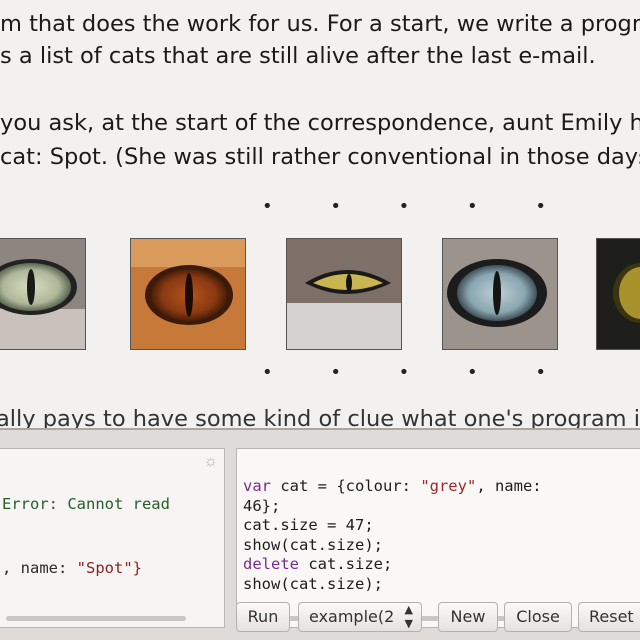  Describe the element at coordinates (344, 294) in the screenshot. I see `cat-eye-yellow-image` at that location.